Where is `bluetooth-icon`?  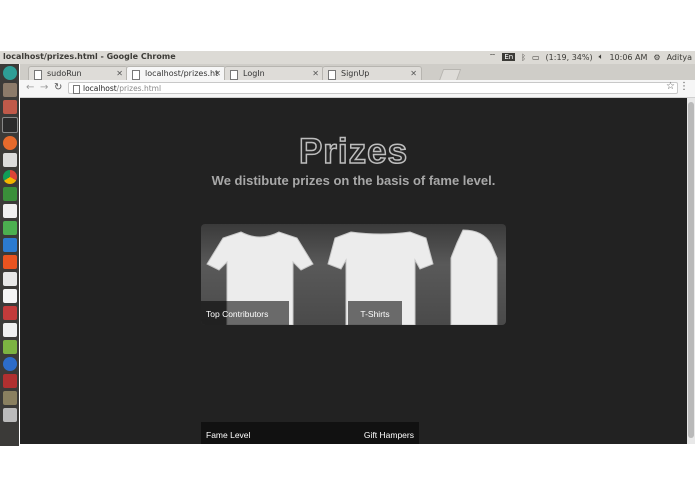
bluetooth-icon is located at coordinates (9, 364).